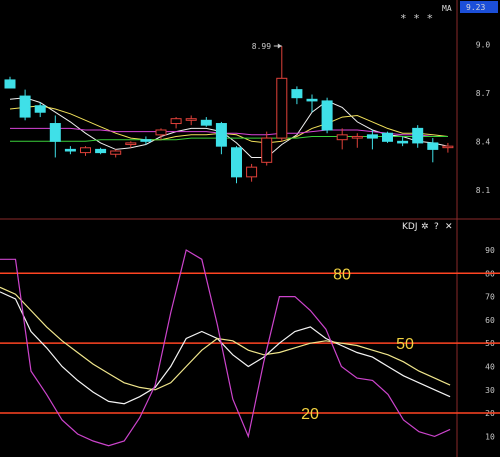  Describe the element at coordinates (483, 44) in the screenshot. I see `price-tick-label: 9.0` at that location.